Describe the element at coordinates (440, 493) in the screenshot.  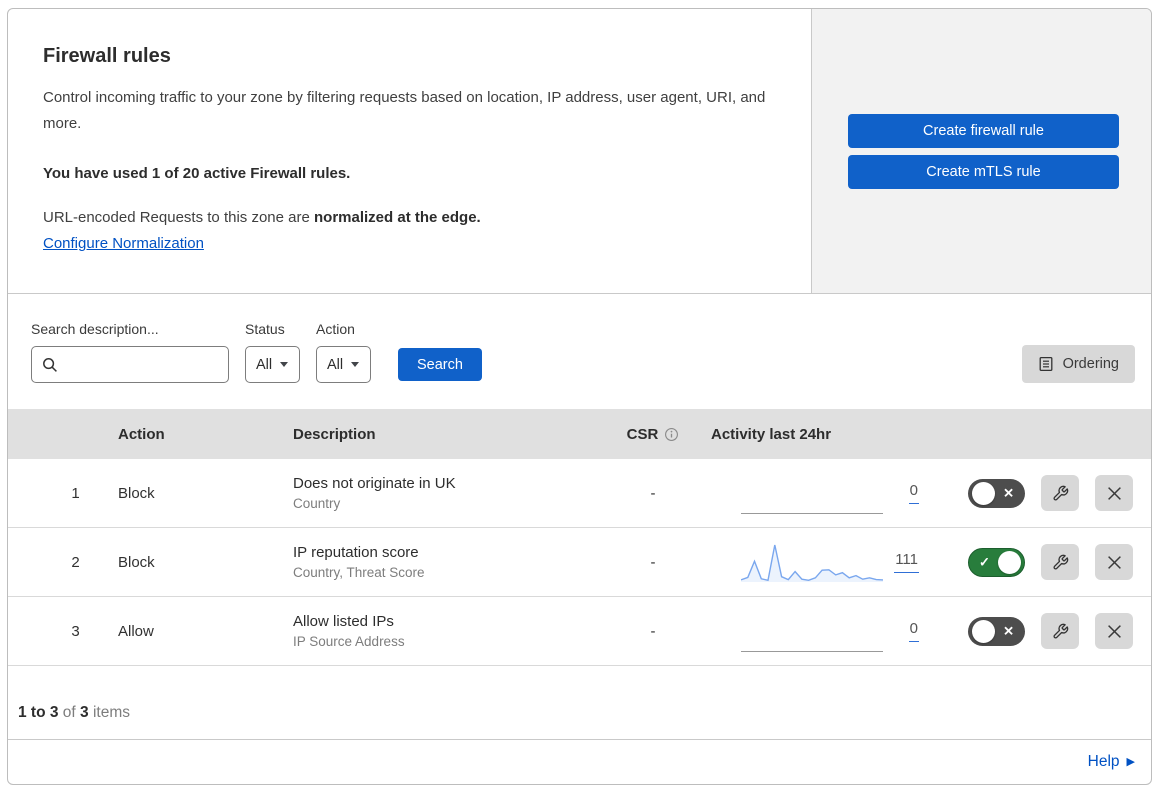
I see `rule-description-cell: Does not originate in UK Country` at that location.